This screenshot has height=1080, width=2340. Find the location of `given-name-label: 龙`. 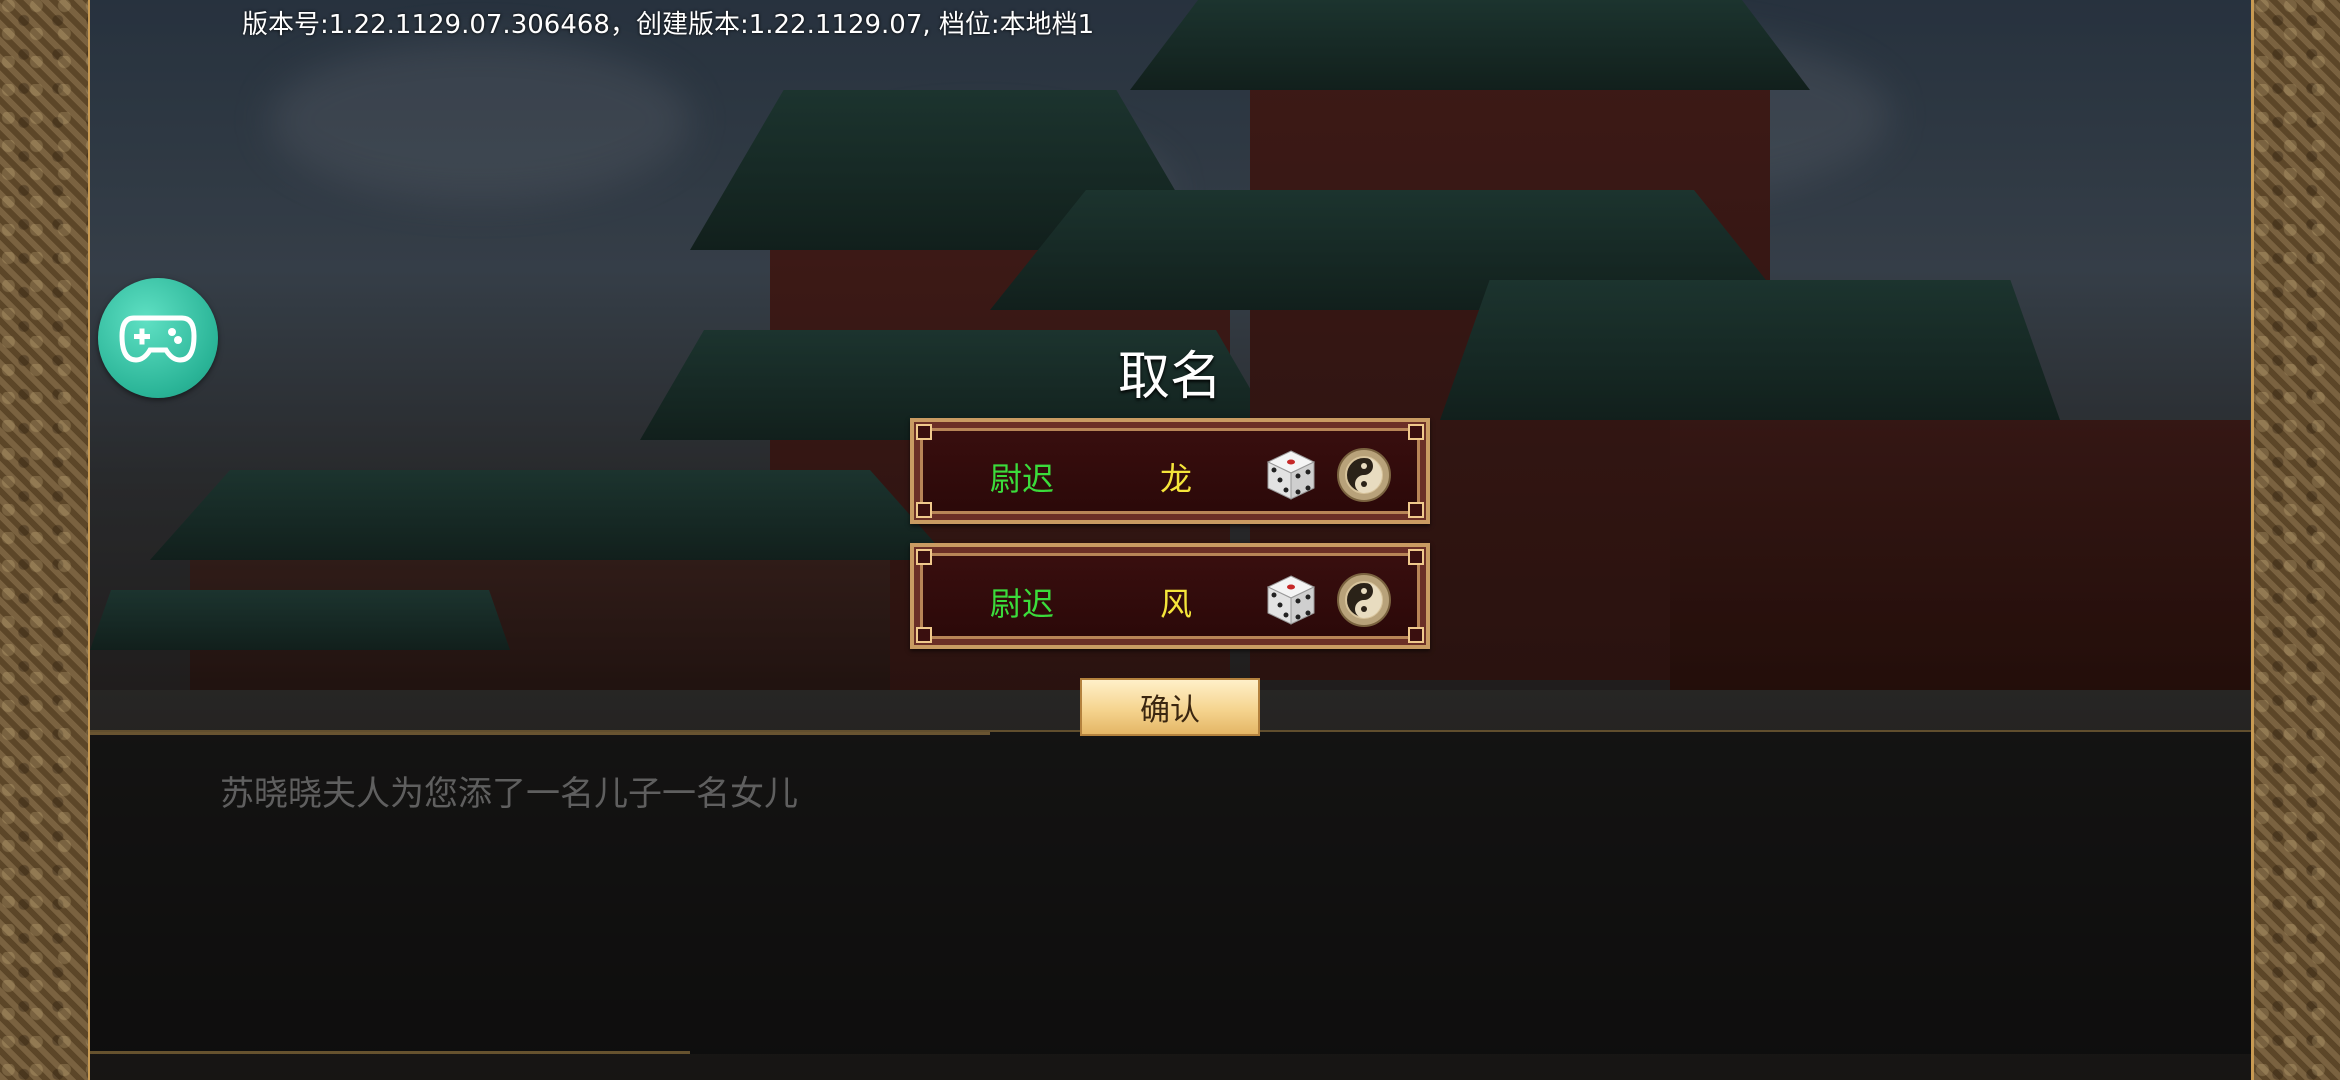

given-name-label: 龙 is located at coordinates (1176, 479).